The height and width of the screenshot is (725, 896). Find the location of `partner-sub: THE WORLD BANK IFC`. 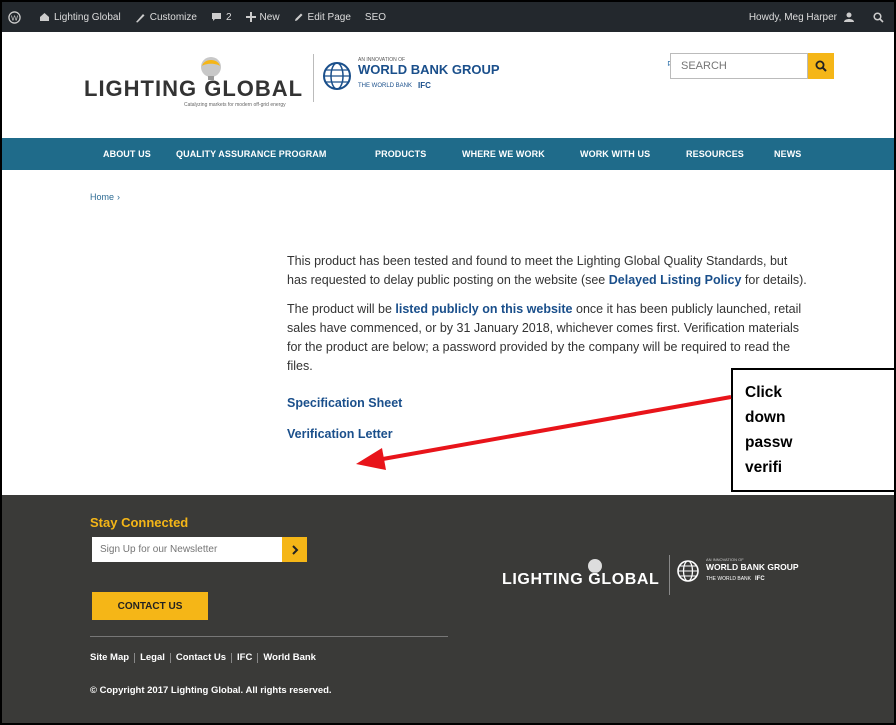

partner-sub: THE WORLD BANK IFC is located at coordinates (394, 85).